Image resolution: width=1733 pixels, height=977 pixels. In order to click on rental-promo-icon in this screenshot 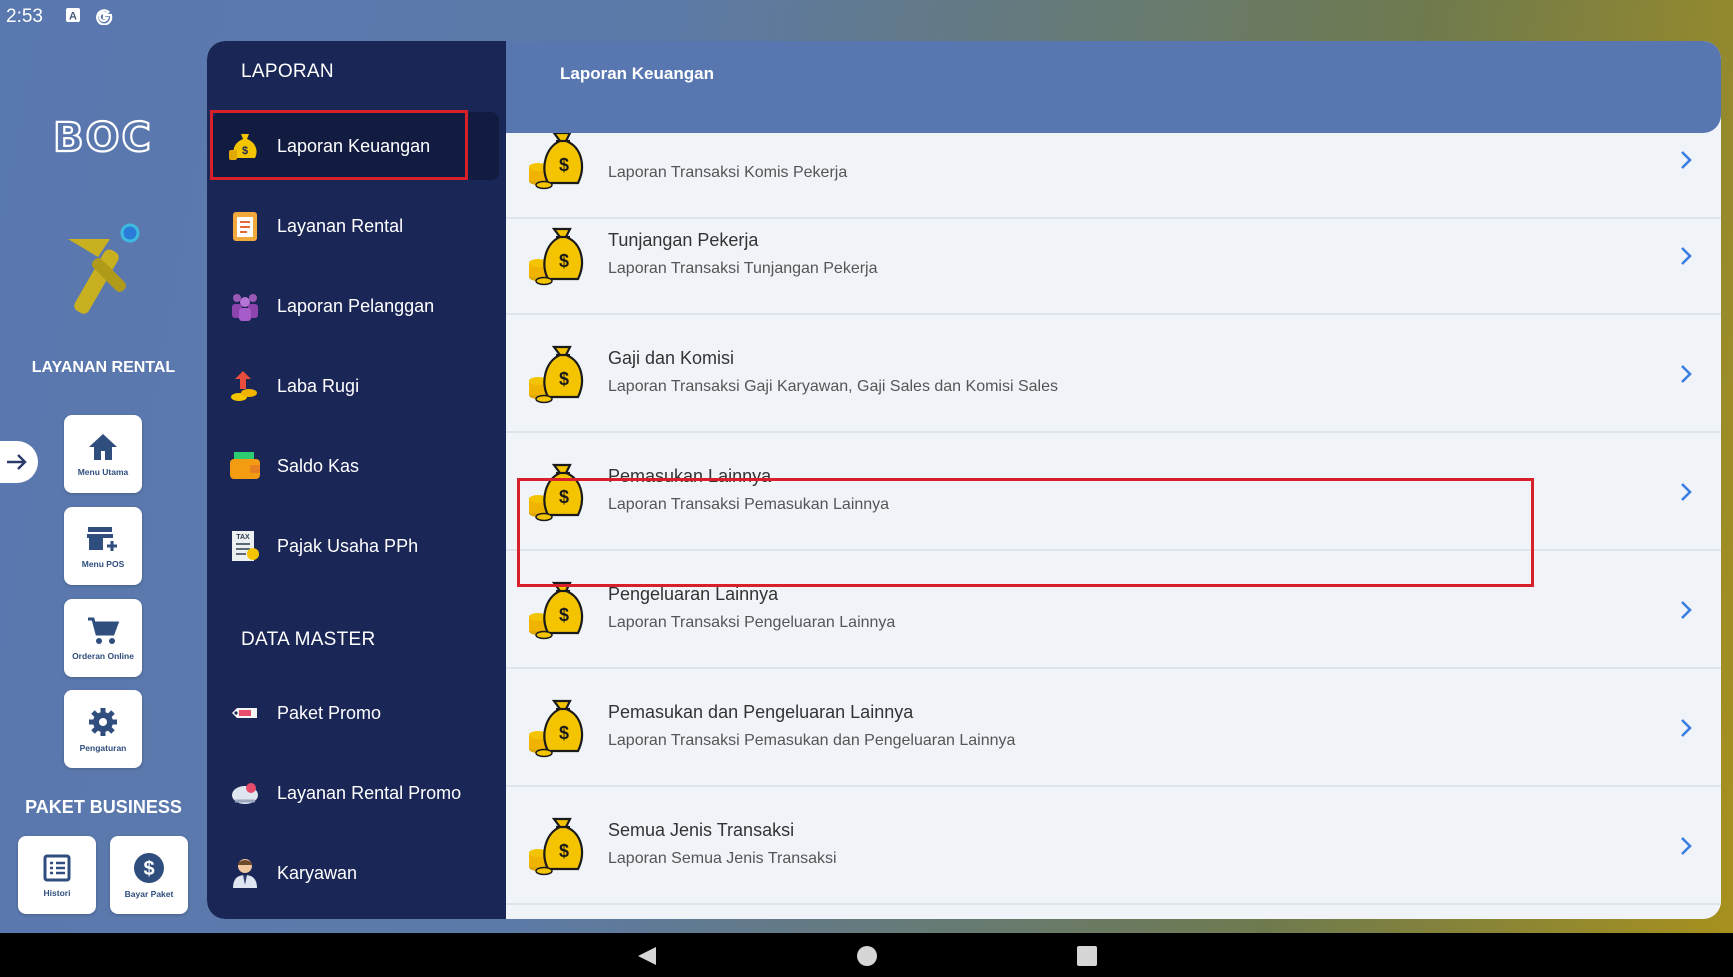, I will do `click(245, 793)`.